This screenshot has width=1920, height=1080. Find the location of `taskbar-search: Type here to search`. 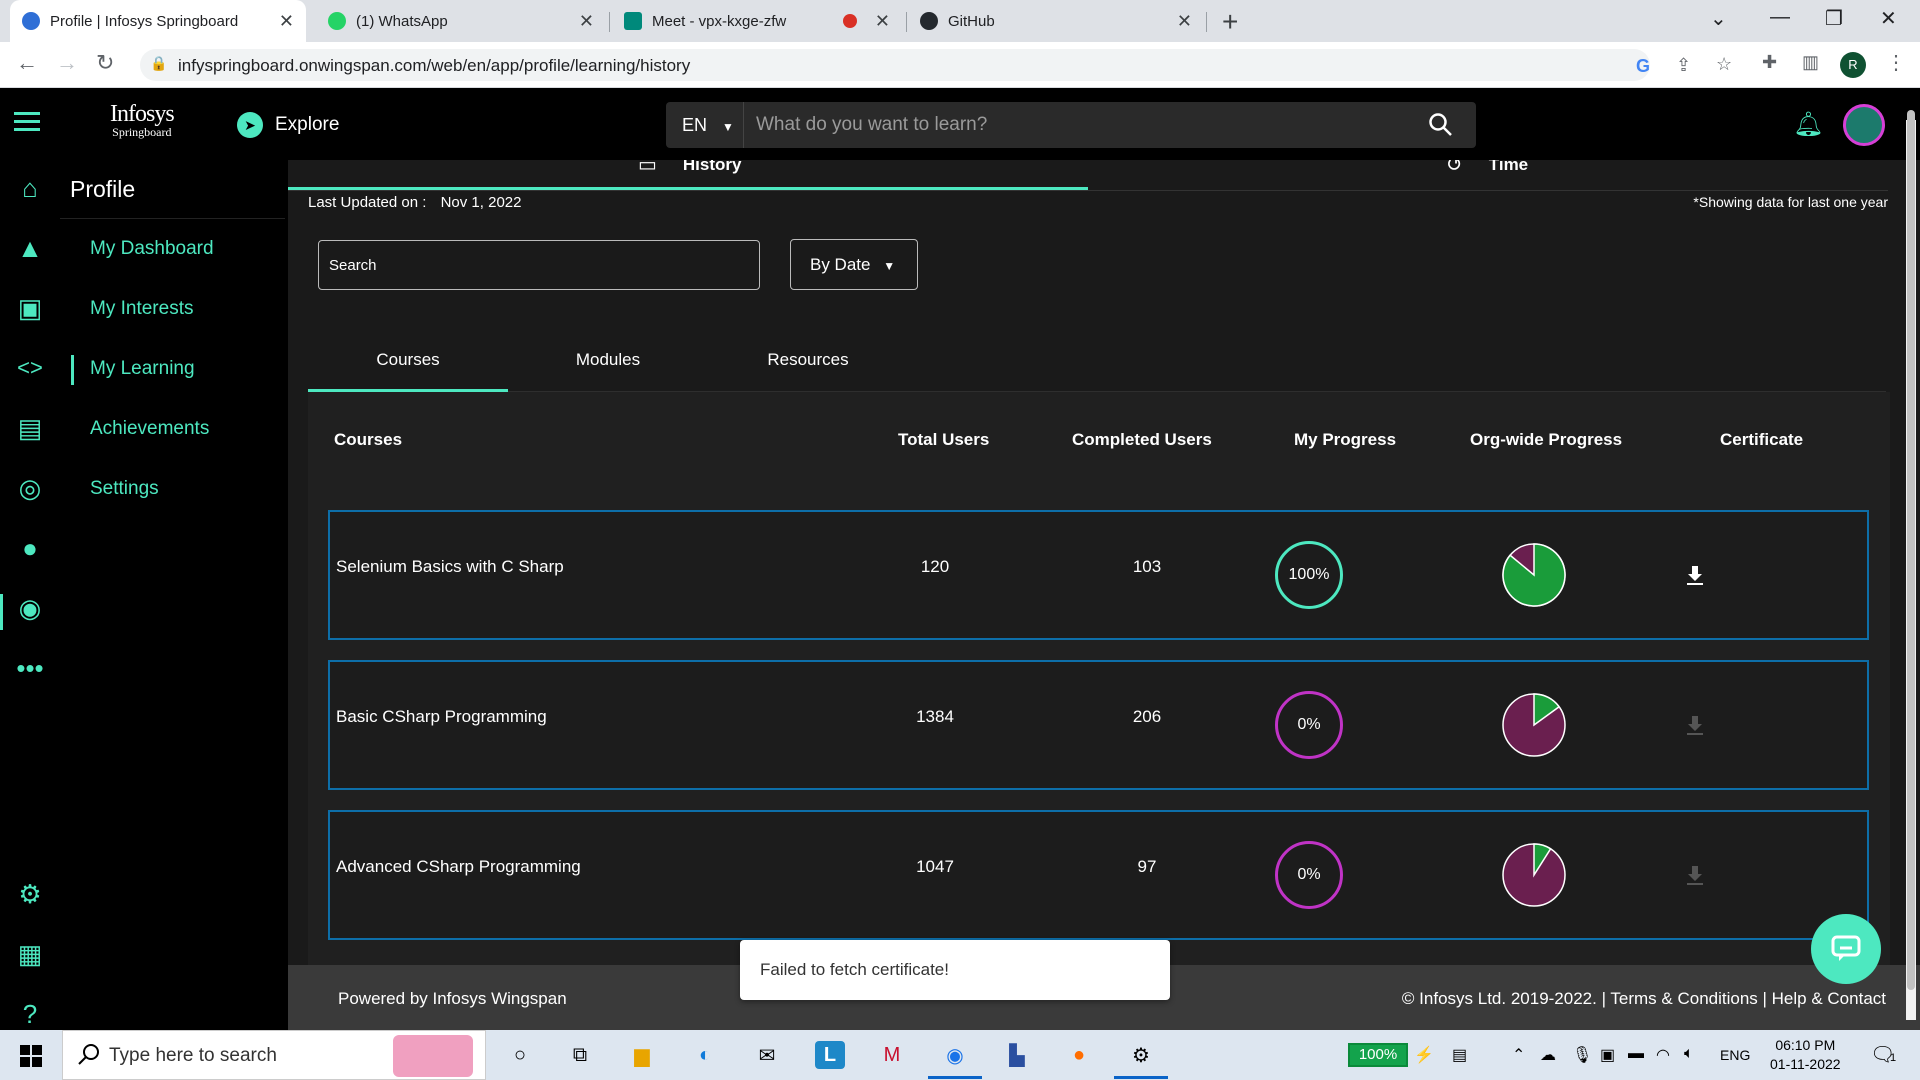

taskbar-search: Type here to search is located at coordinates (274, 1055).